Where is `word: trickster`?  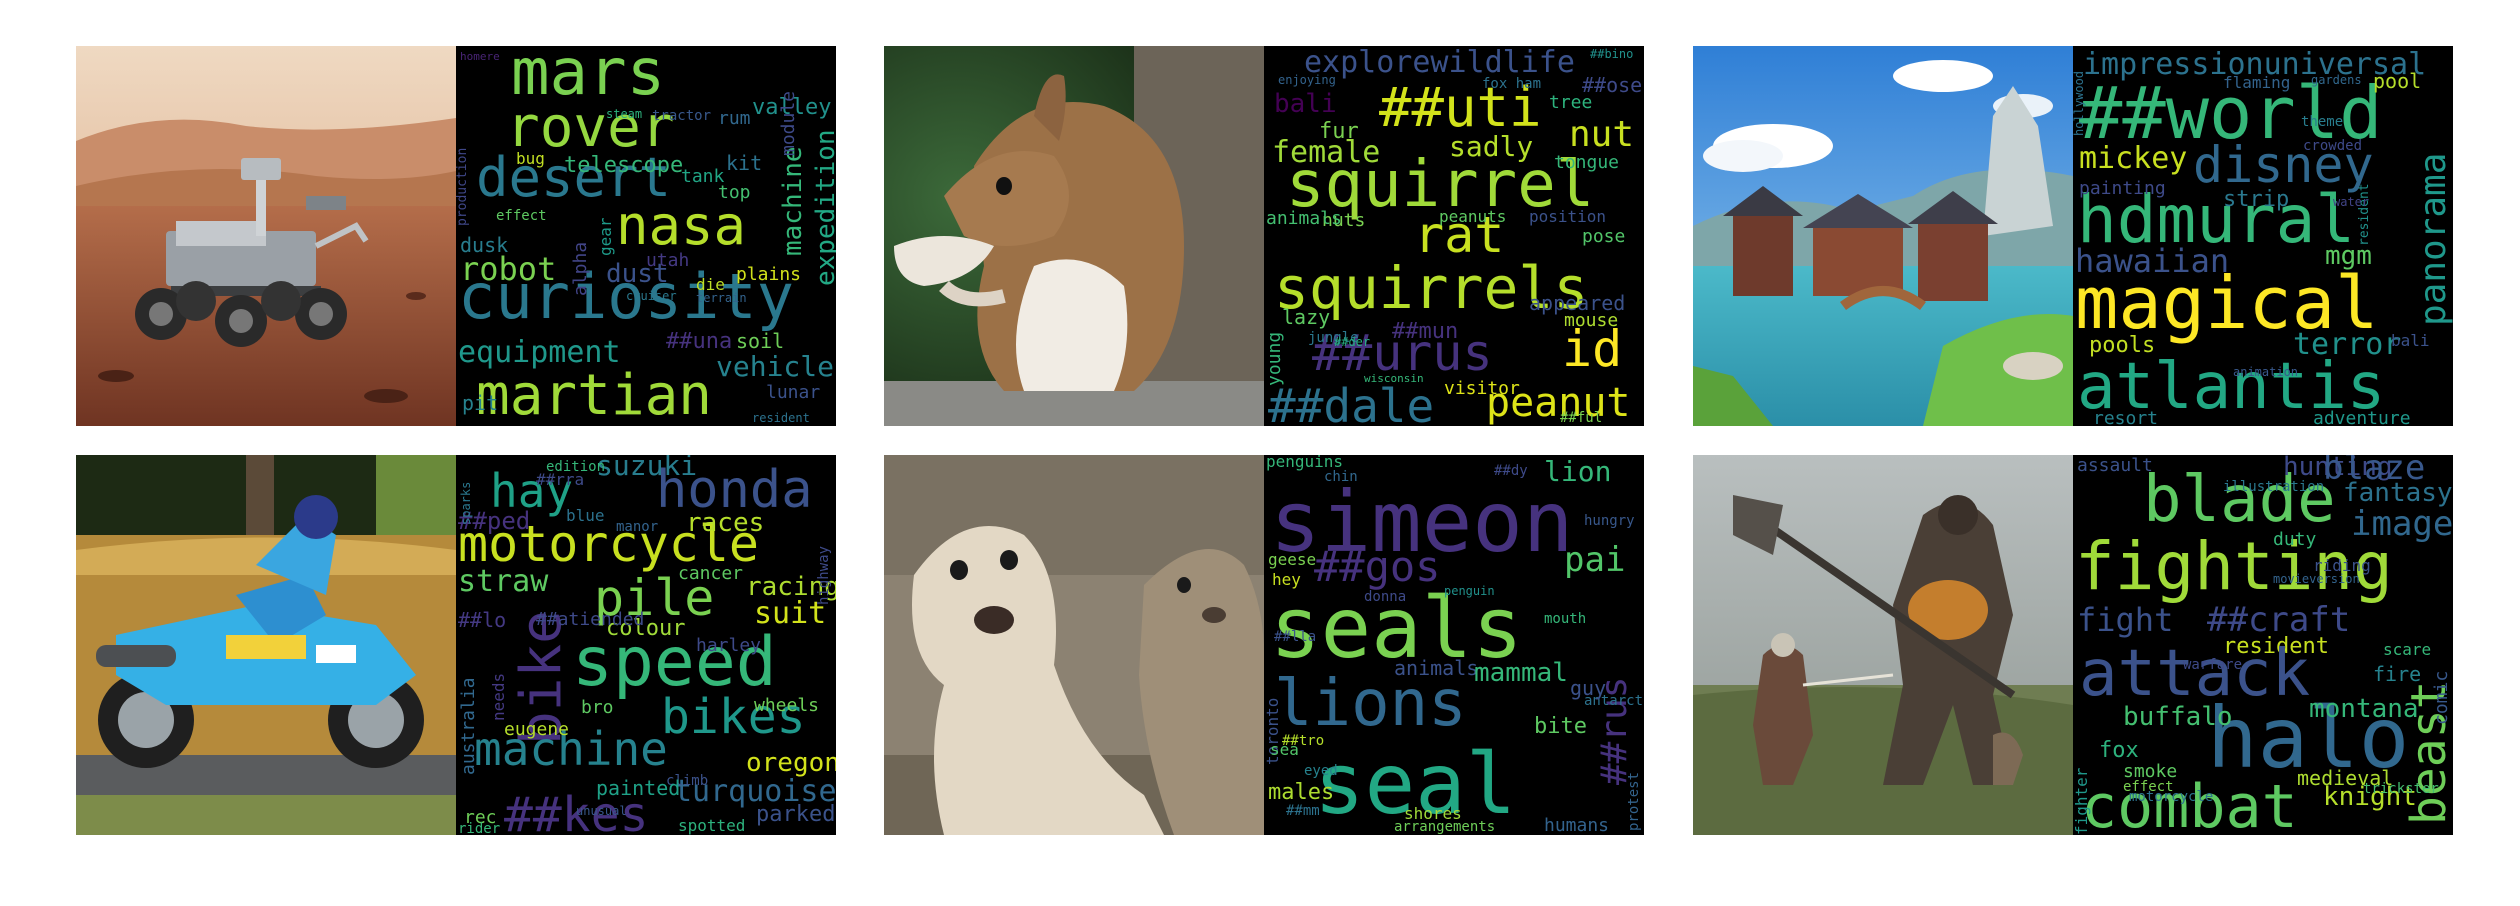 word: trickster is located at coordinates (2401, 789).